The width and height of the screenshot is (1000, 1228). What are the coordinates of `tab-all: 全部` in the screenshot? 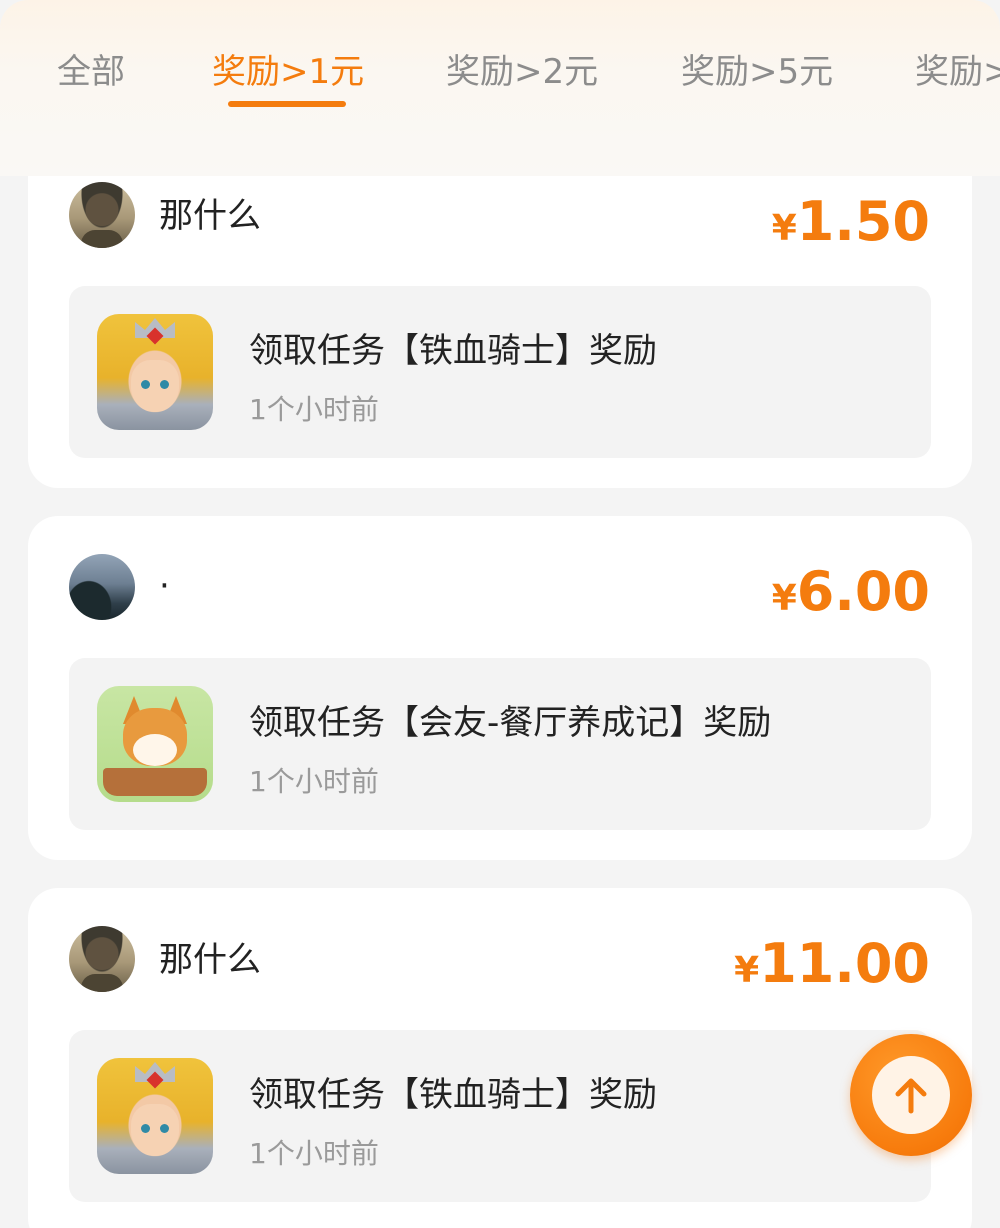 It's located at (91, 72).